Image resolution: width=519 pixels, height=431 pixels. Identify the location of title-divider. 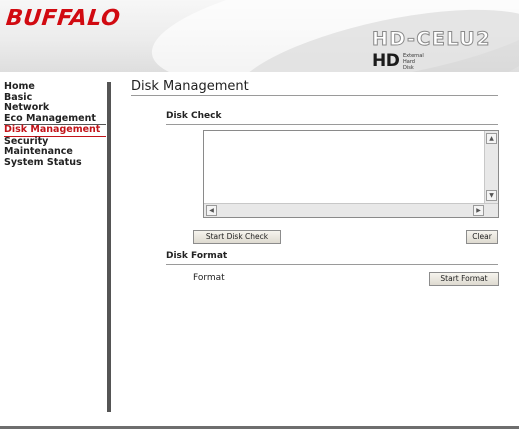
(314, 95).